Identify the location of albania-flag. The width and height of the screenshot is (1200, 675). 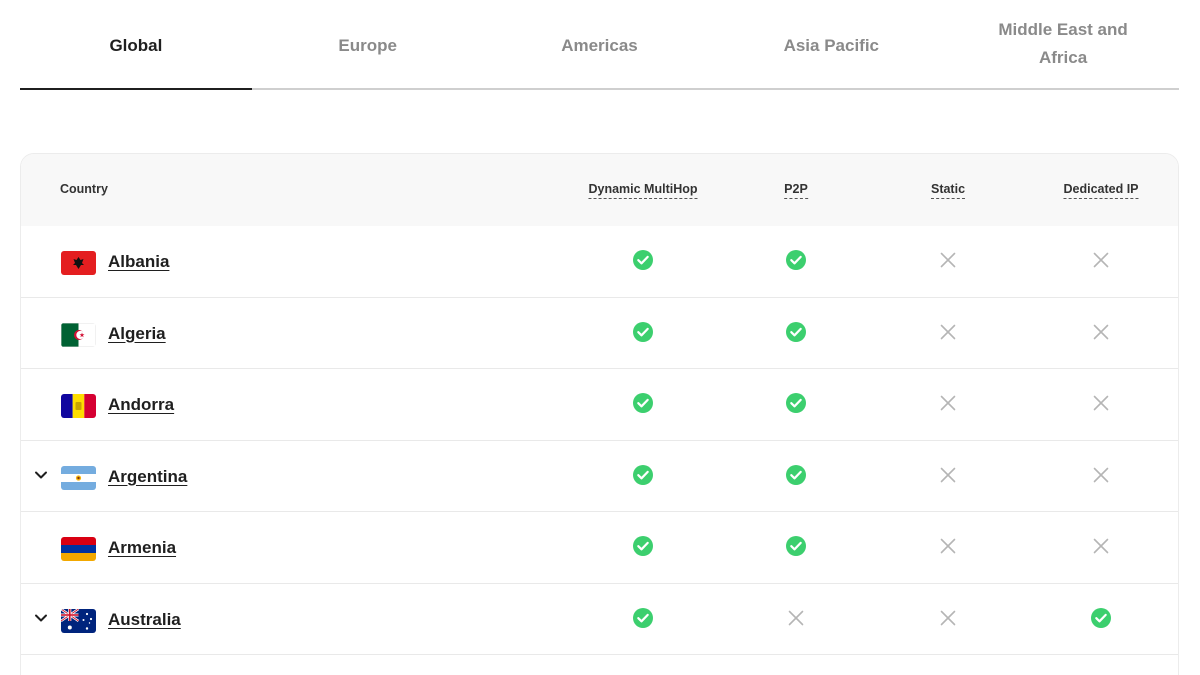
(78, 263).